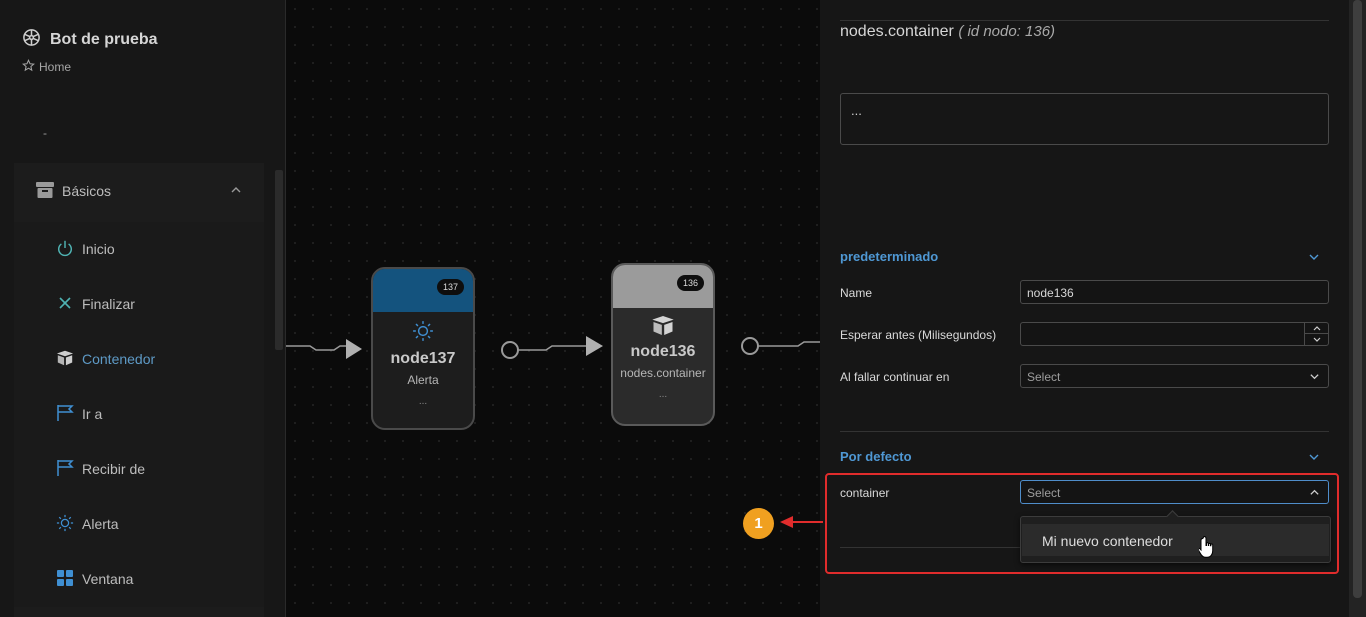 This screenshot has height=617, width=1366. Describe the element at coordinates (1357, 299) in the screenshot. I see `panel-scrollbar-thumb` at that location.